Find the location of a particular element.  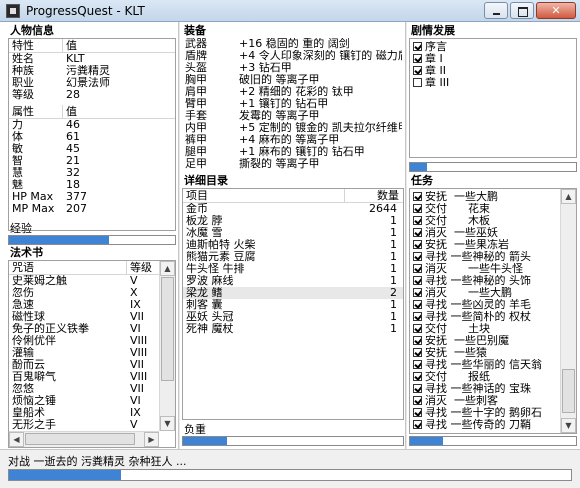

stat-row: 体 61 is located at coordinates (92, 137).